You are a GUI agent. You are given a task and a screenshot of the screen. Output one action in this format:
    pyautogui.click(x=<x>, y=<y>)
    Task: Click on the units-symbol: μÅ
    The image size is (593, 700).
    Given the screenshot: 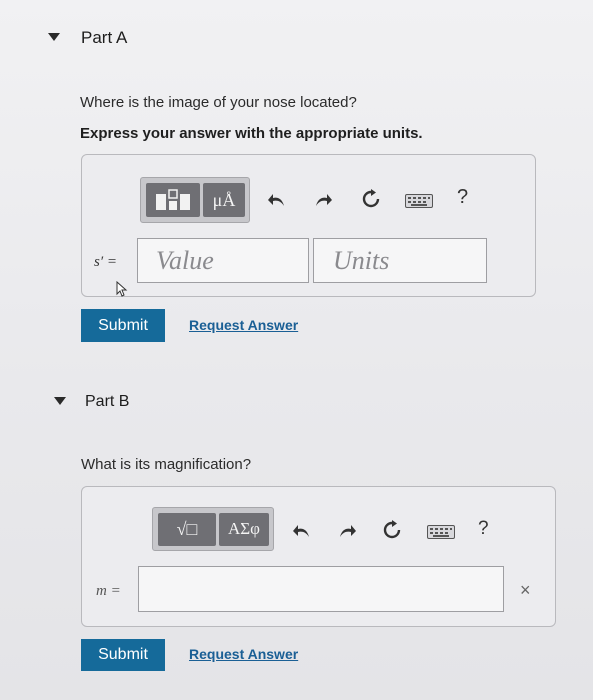 What is the action you would take?
    pyautogui.click(x=224, y=199)
    